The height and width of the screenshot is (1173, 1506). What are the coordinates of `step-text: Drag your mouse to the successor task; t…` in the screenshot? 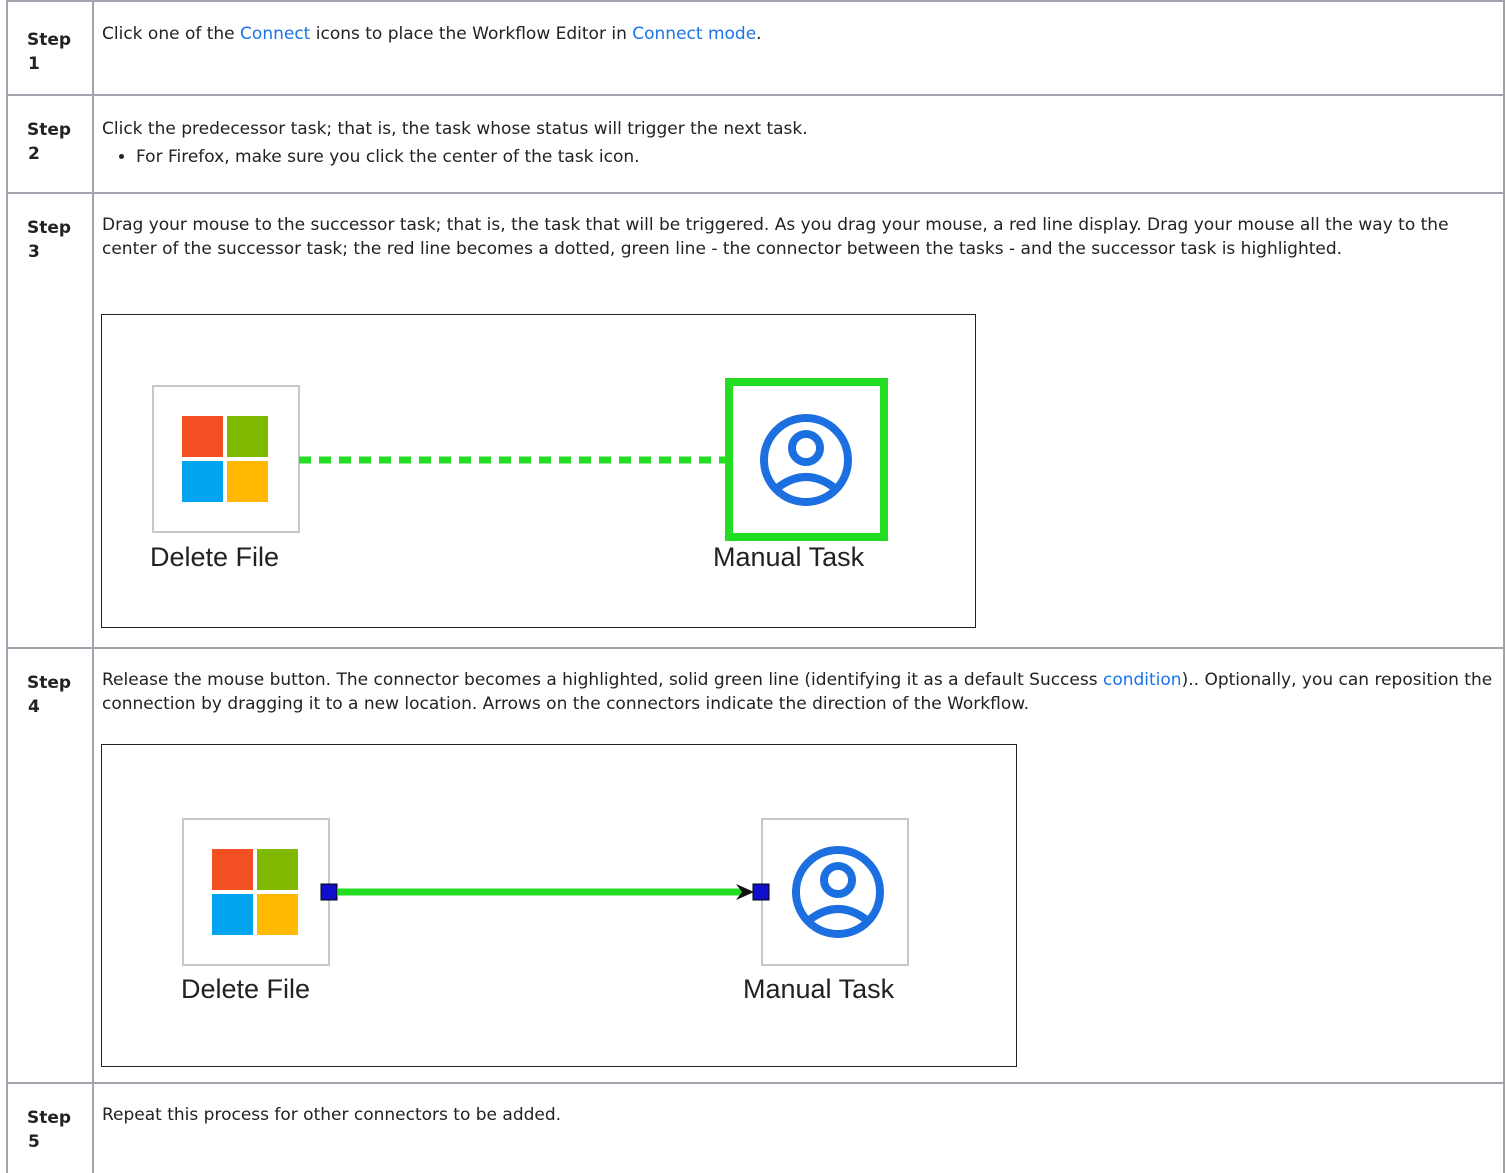 It's located at (775, 237).